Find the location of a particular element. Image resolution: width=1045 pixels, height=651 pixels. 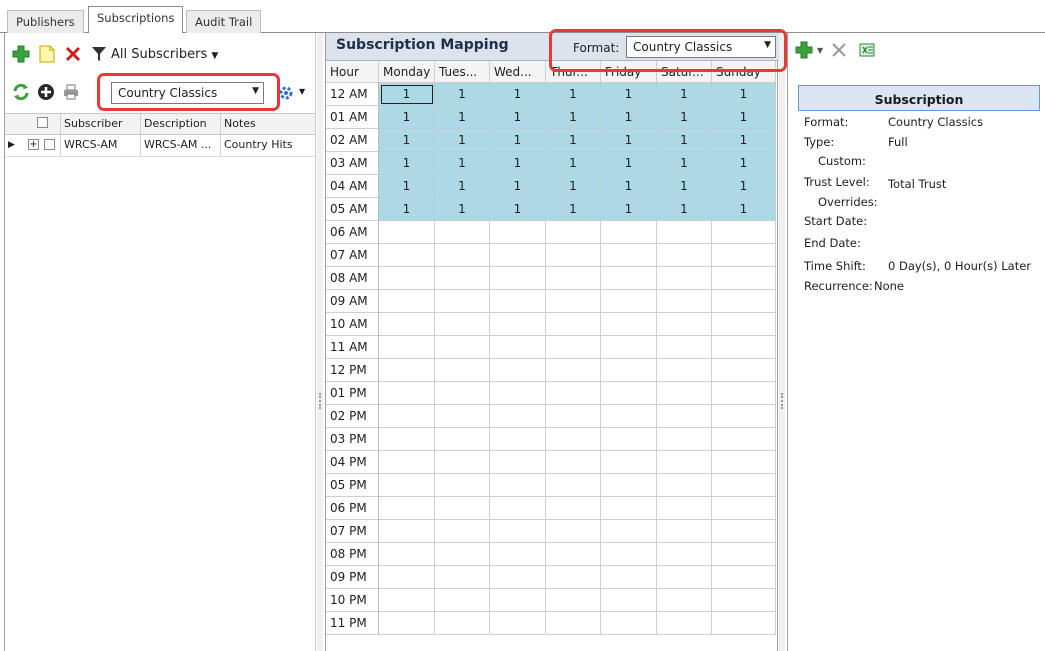

table-row: ▶ + WRCS-AM WRCS-AM ... Country Hits is located at coordinates (160, 146).